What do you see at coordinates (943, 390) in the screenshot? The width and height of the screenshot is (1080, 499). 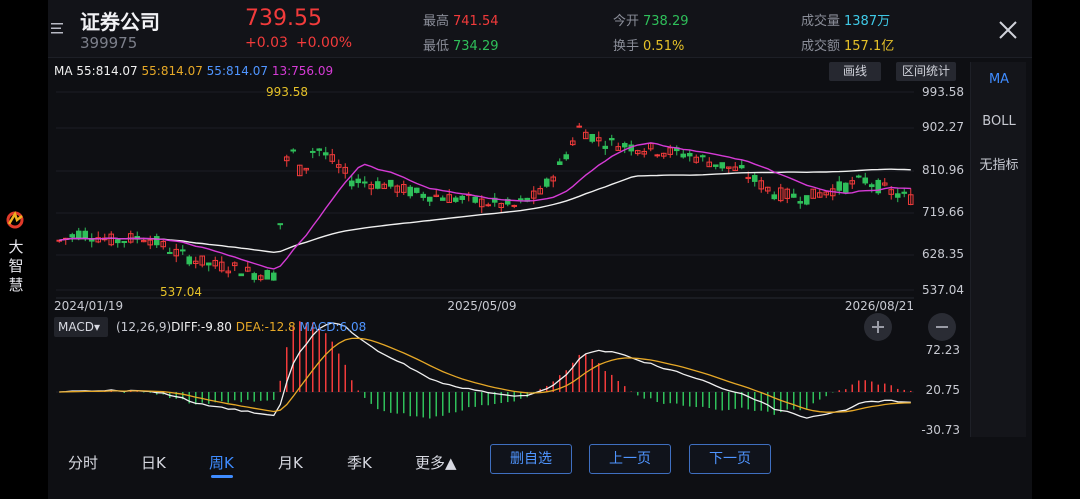 I see `macd-axis-label: 20.75` at bounding box center [943, 390].